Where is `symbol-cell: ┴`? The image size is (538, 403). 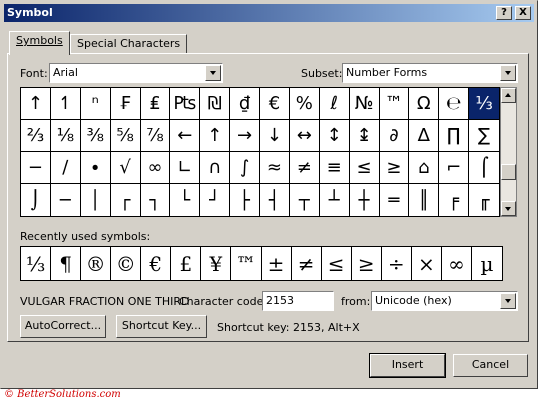
symbol-cell: ┴ is located at coordinates (335, 200).